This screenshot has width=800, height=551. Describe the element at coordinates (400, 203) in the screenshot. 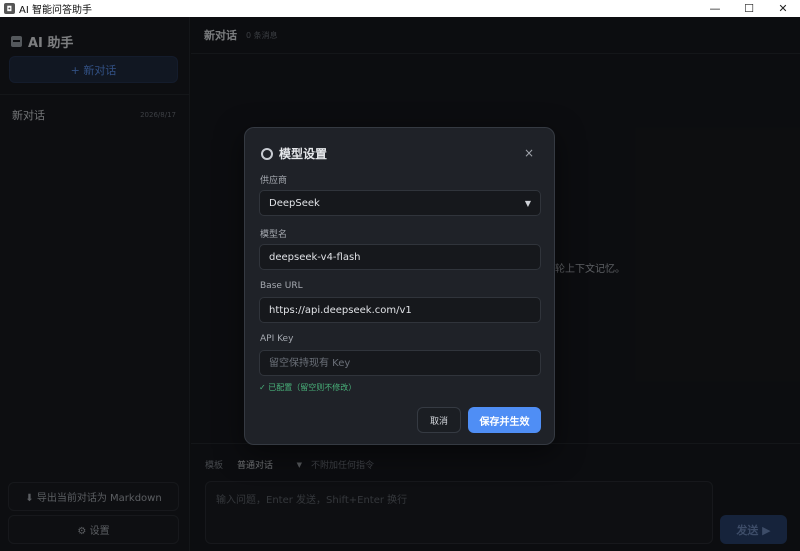

I see `provider-select: DeepSeek ▼` at that location.